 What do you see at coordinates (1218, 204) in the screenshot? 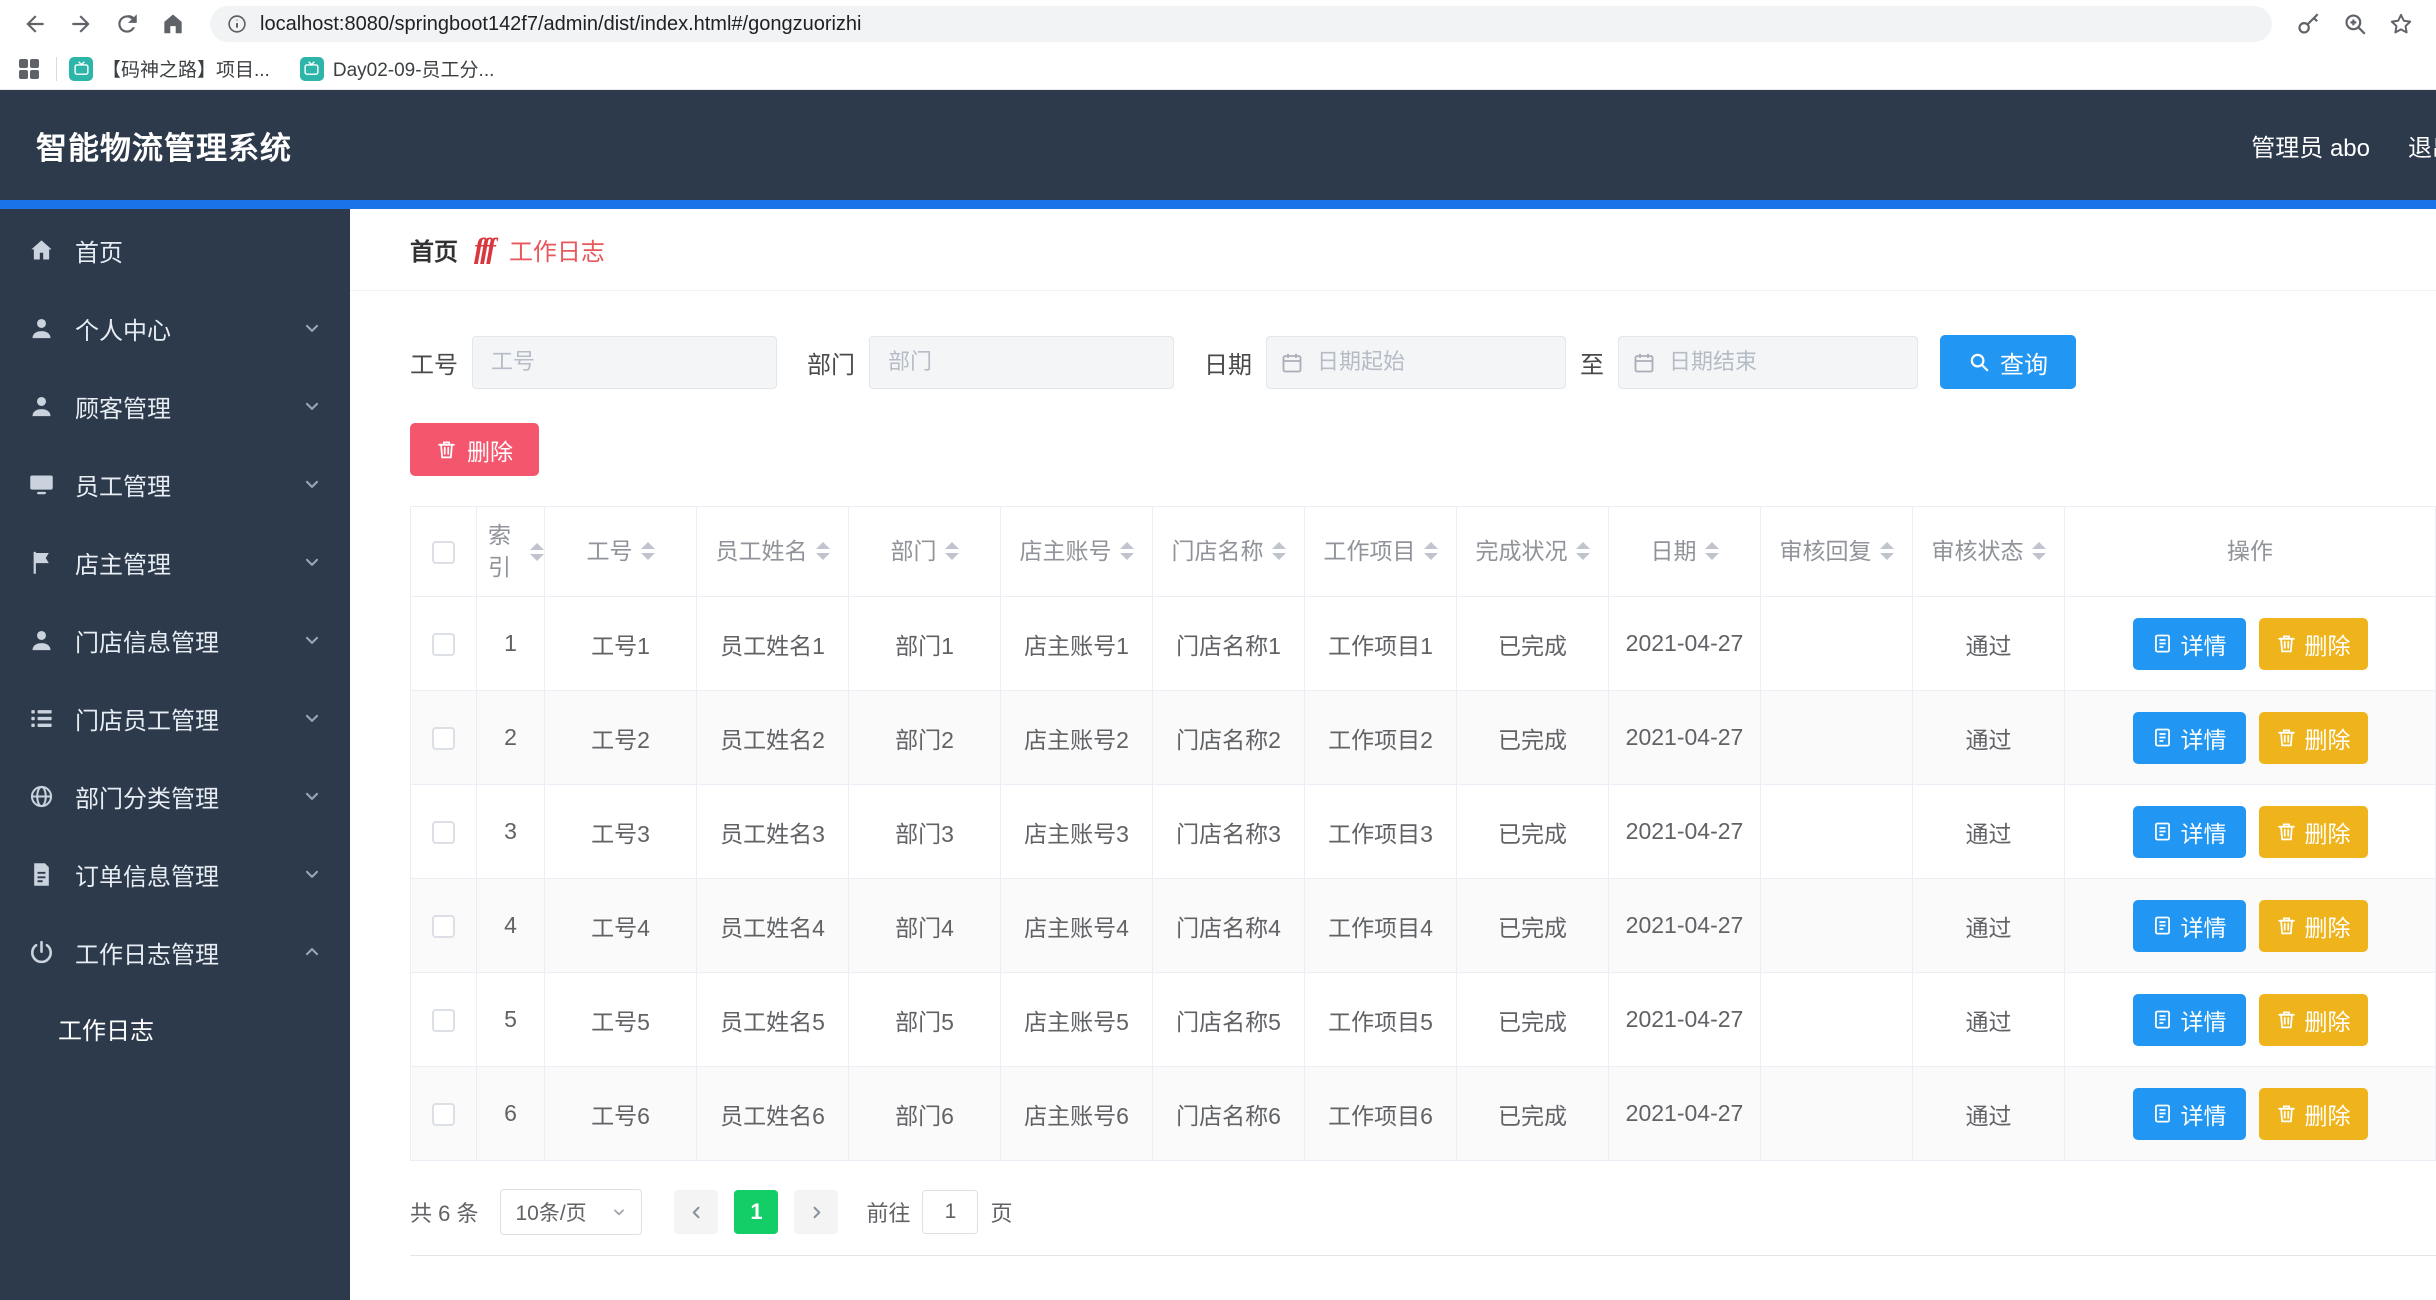
I see `accent-line` at bounding box center [1218, 204].